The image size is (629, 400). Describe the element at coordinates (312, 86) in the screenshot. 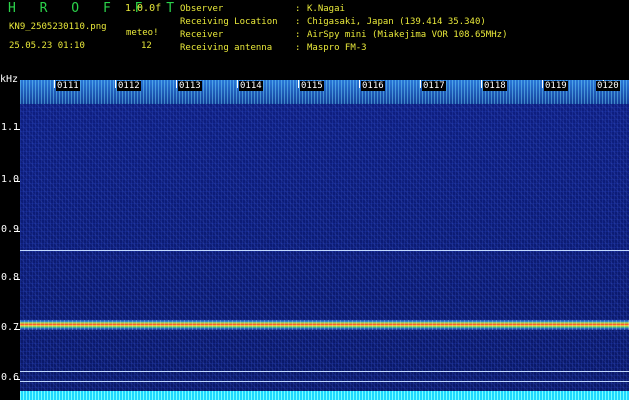

I see `time-label: 0115` at that location.